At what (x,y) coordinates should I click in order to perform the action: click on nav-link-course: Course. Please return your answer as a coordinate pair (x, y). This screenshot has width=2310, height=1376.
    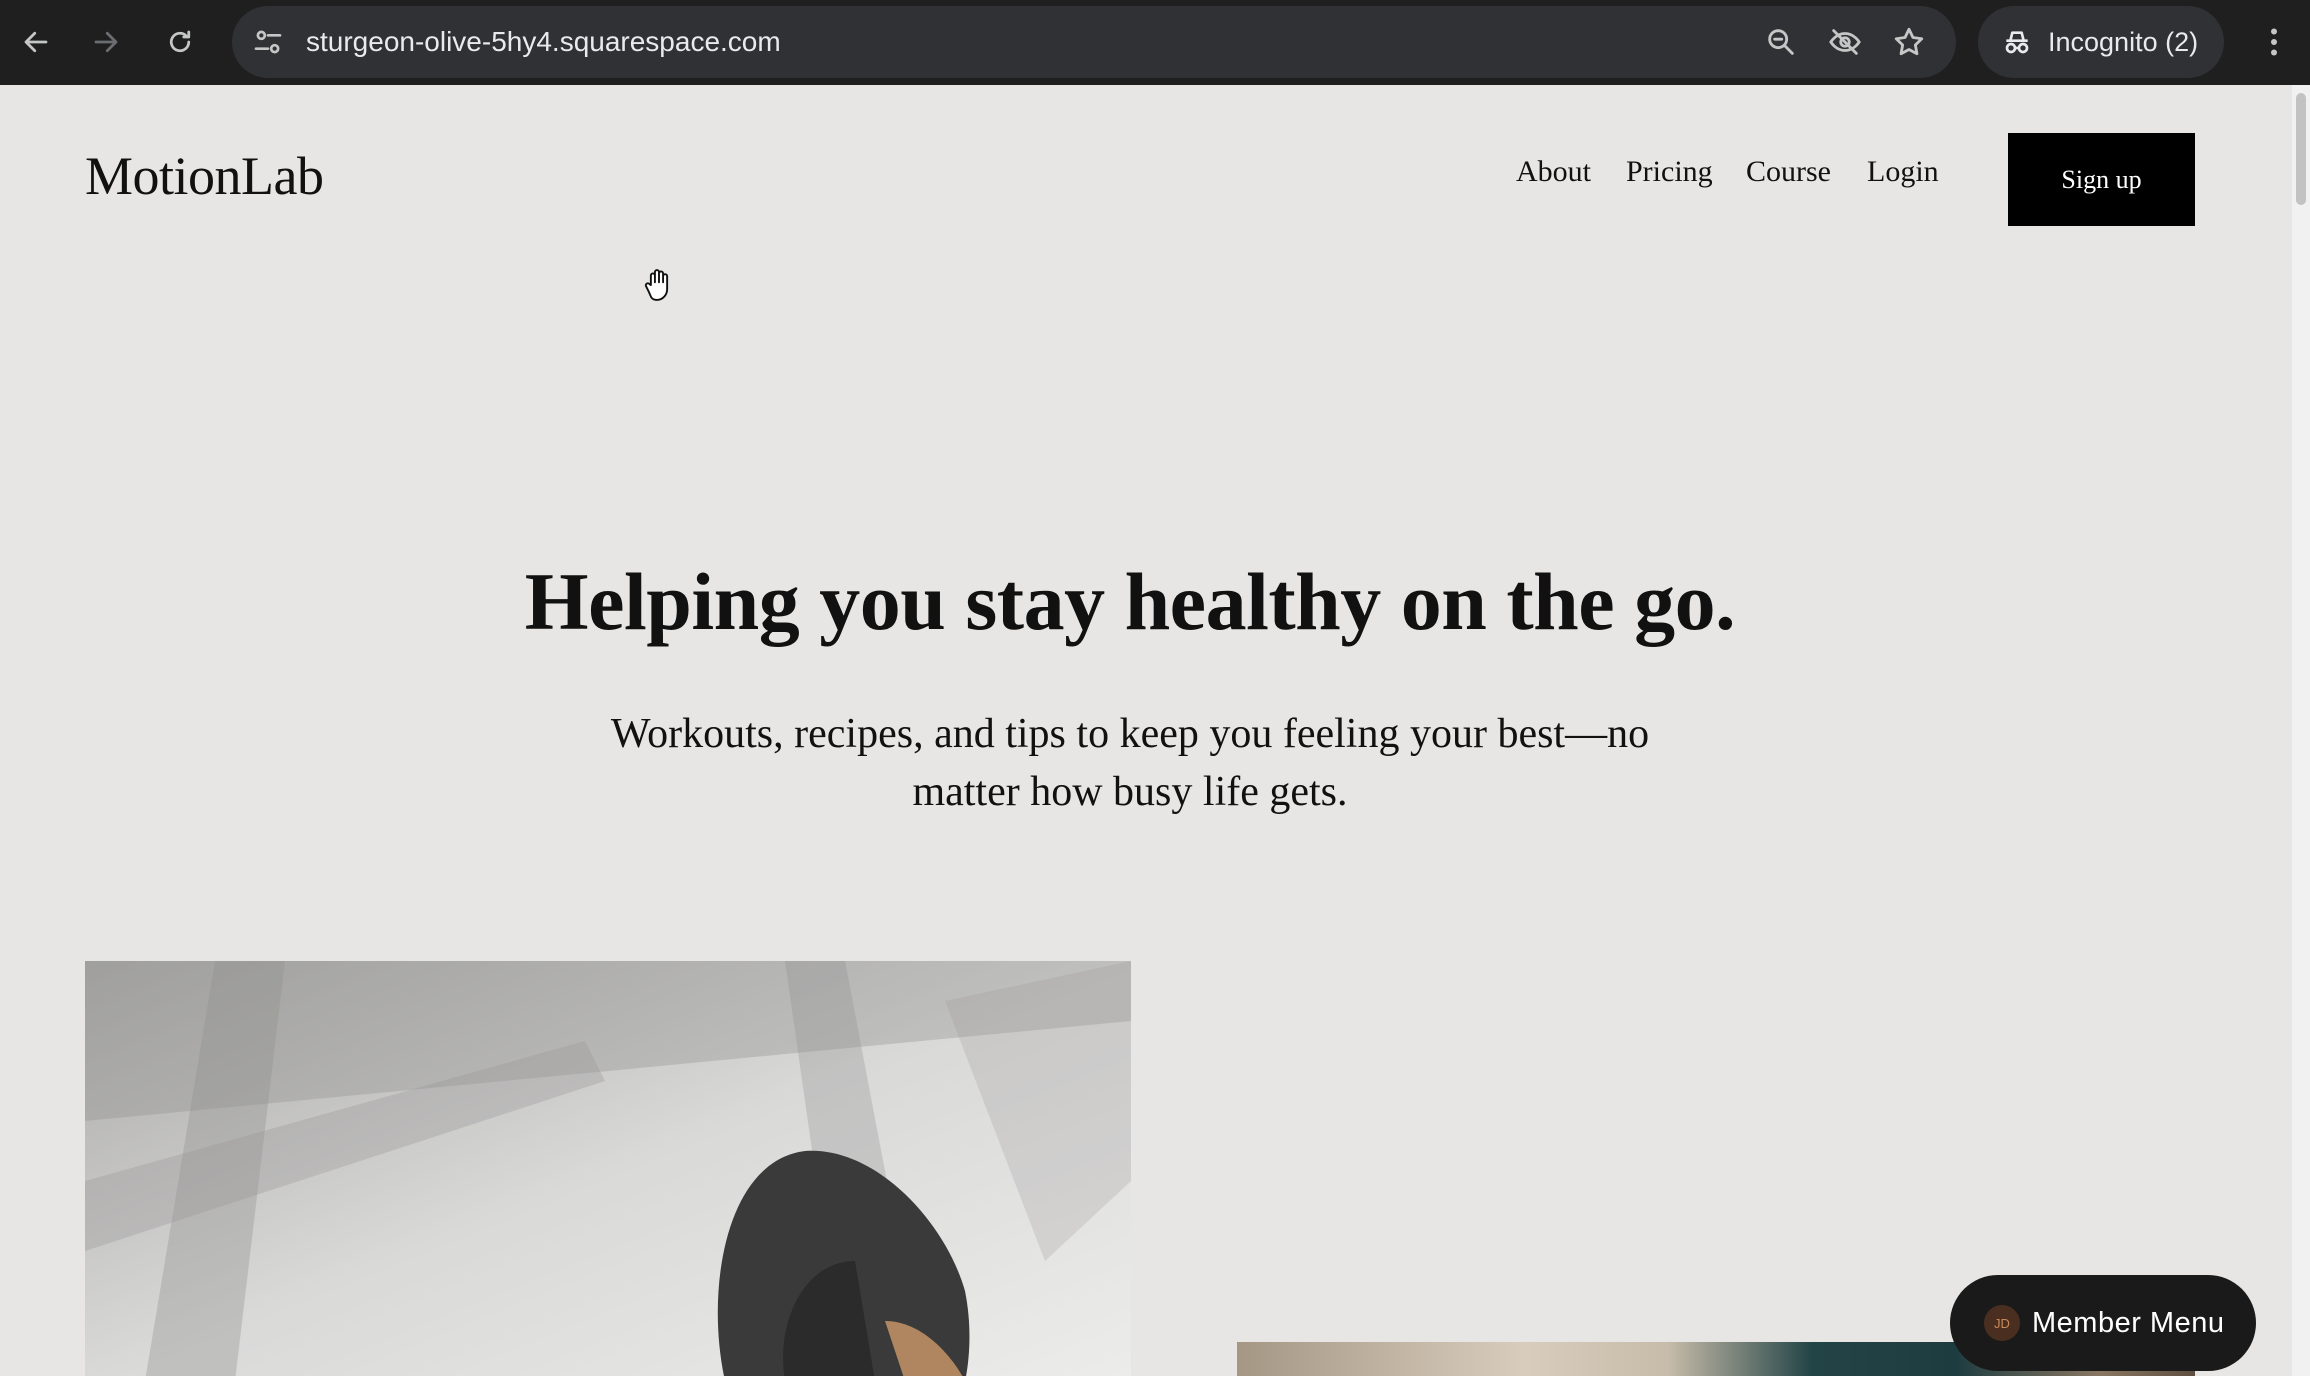
    Looking at the image, I should click on (1788, 172).